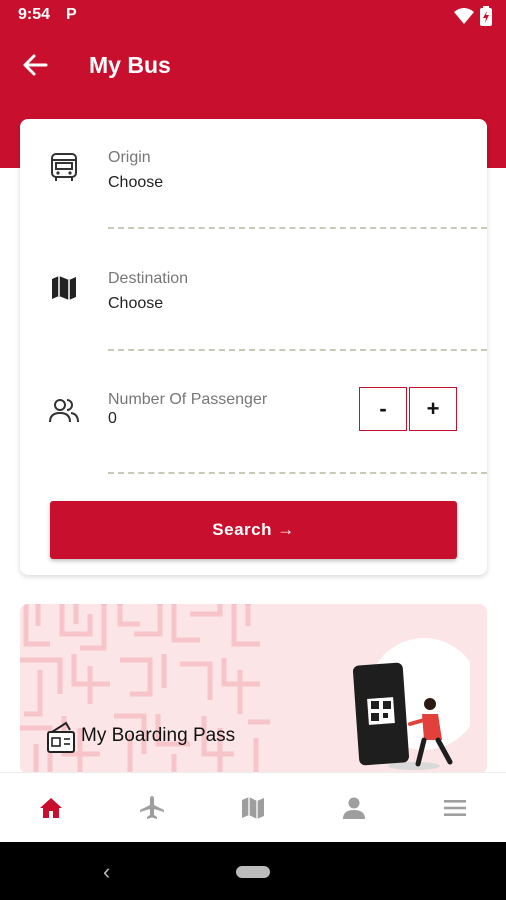 The image size is (506, 900). Describe the element at coordinates (408, 409) in the screenshot. I see `passenger-stepper: - +` at that location.